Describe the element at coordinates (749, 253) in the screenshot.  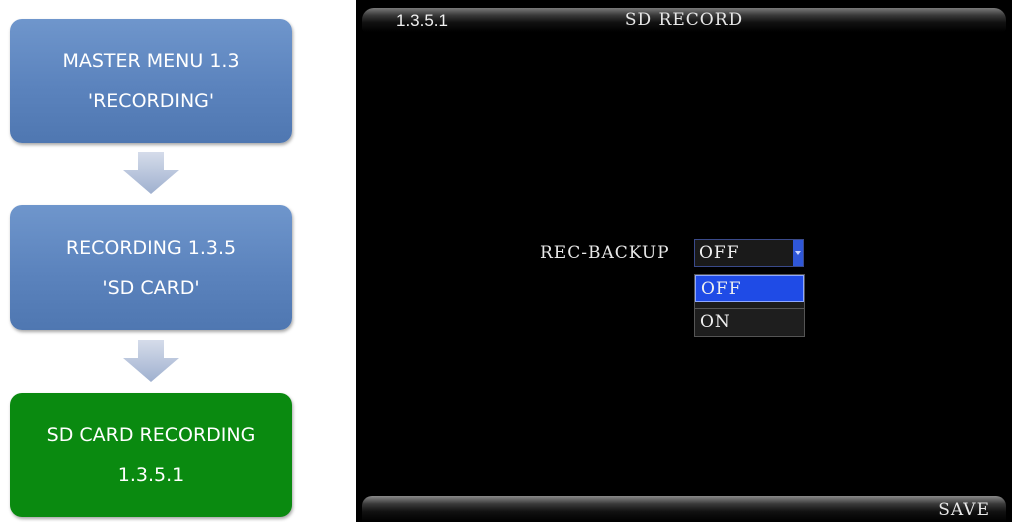
I see `rec-backup-select: OFF` at that location.